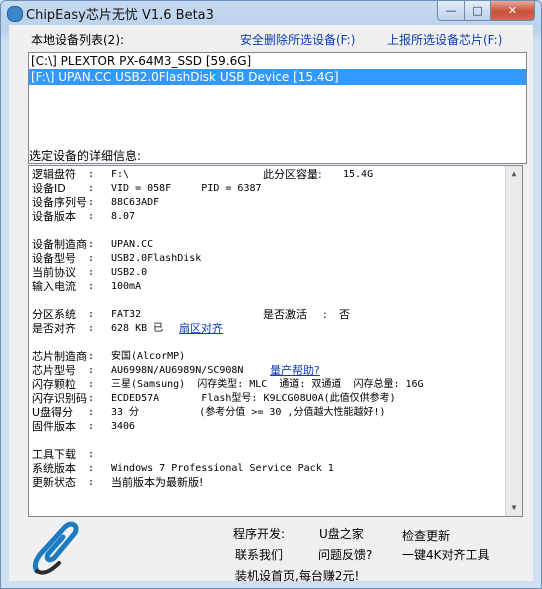 Image resolution: width=542 pixels, height=589 pixels. What do you see at coordinates (292, 174) in the screenshot?
I see `detail-key: 此分区容量:` at bounding box center [292, 174].